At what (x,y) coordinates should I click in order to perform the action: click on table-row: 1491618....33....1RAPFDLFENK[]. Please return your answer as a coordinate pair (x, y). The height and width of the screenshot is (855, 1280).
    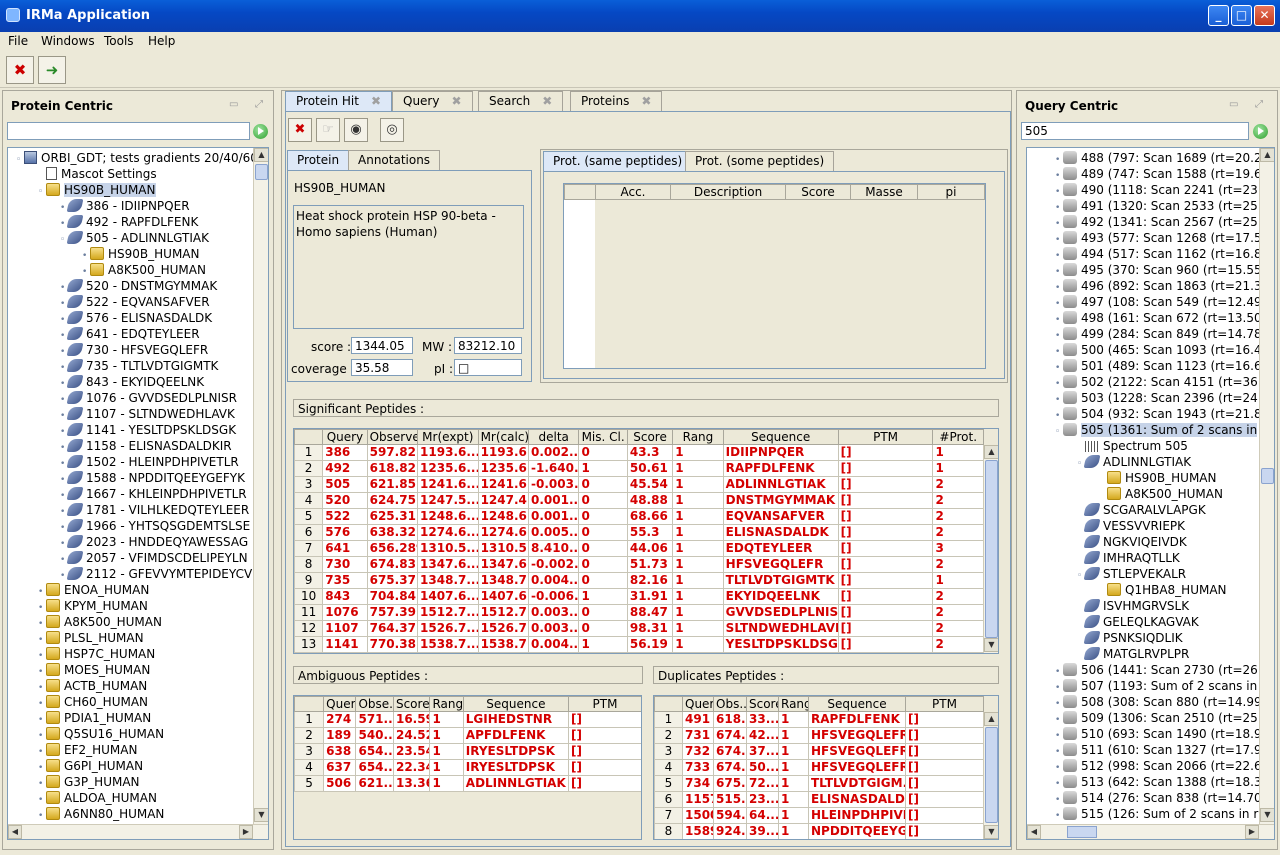
    Looking at the image, I should click on (819, 719).